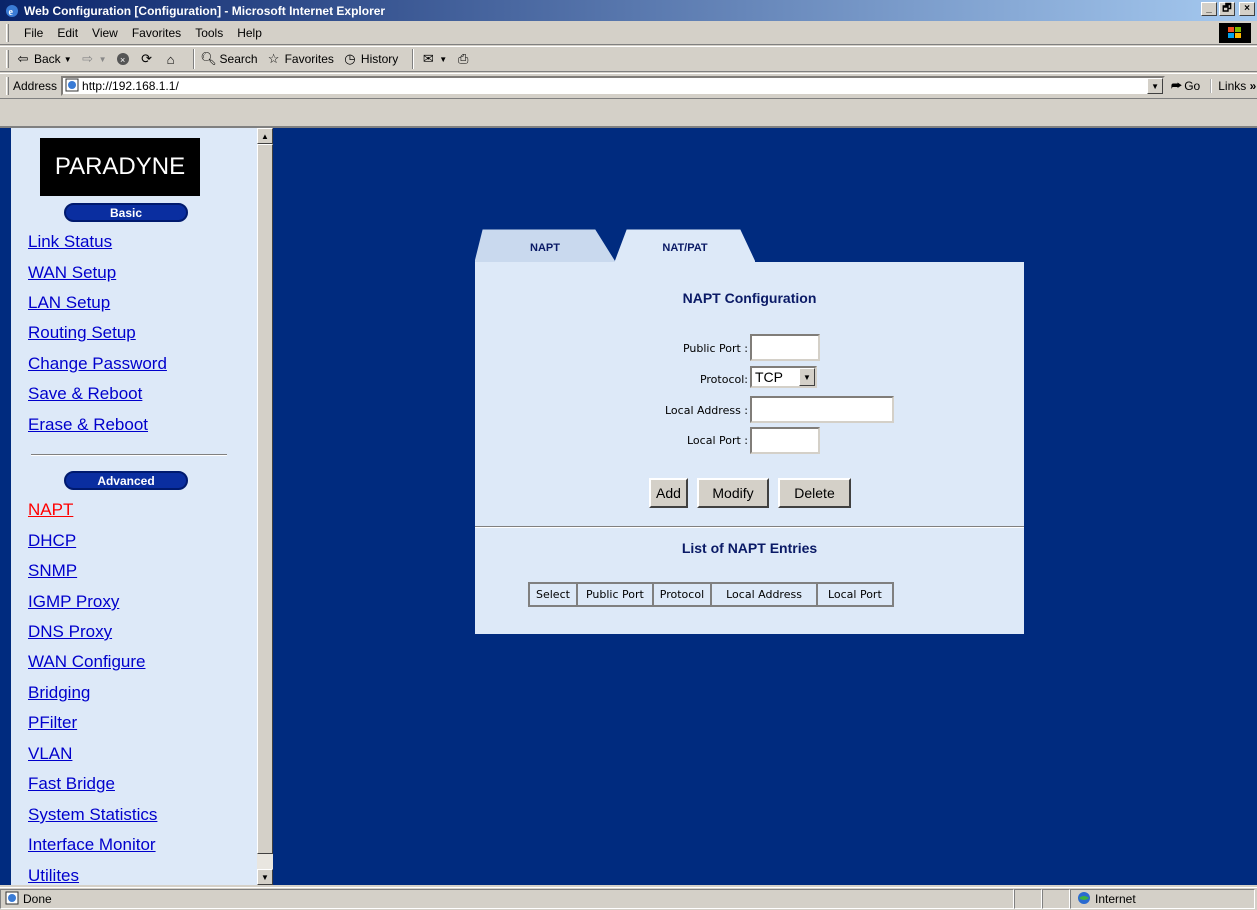  I want to click on advanced-section-header: Advanced, so click(126, 480).